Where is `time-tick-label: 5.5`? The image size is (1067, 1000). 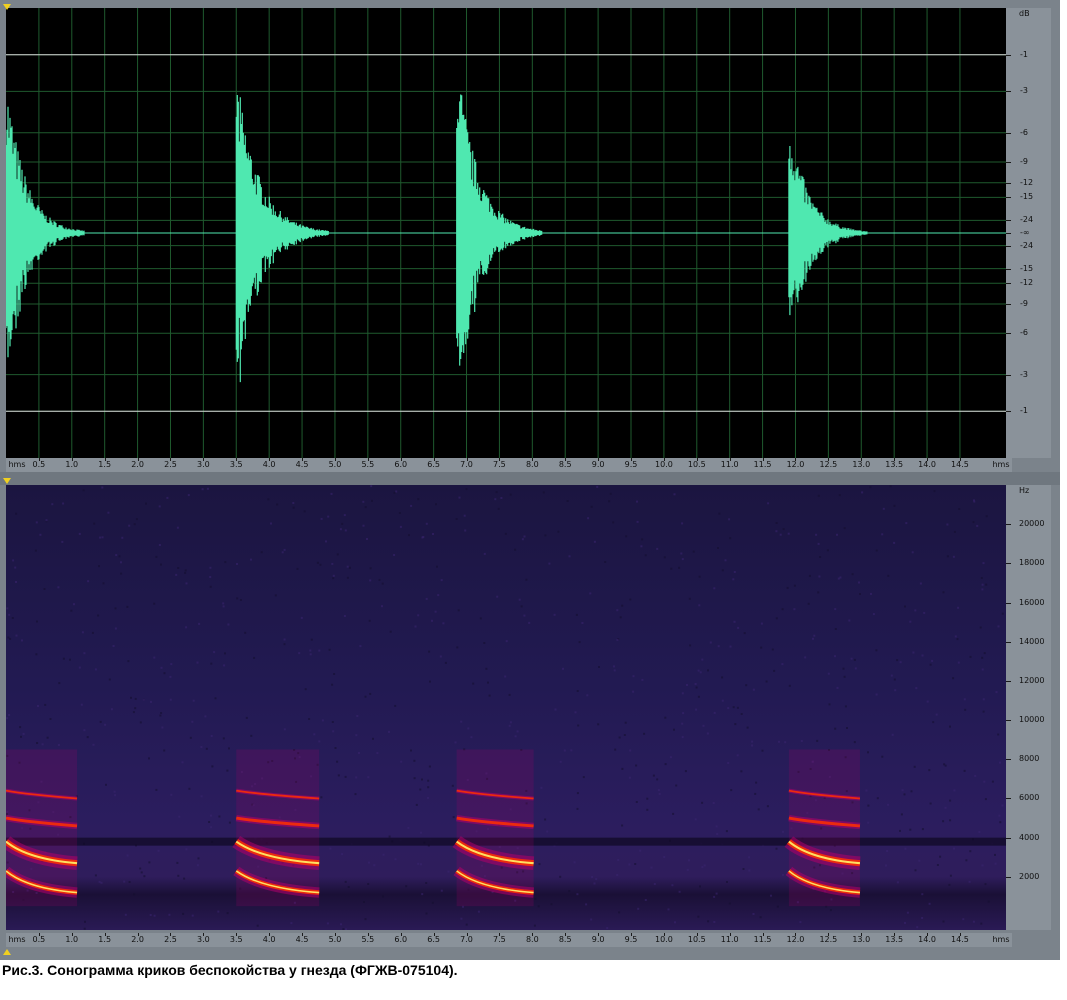
time-tick-label: 5.5 is located at coordinates (368, 464).